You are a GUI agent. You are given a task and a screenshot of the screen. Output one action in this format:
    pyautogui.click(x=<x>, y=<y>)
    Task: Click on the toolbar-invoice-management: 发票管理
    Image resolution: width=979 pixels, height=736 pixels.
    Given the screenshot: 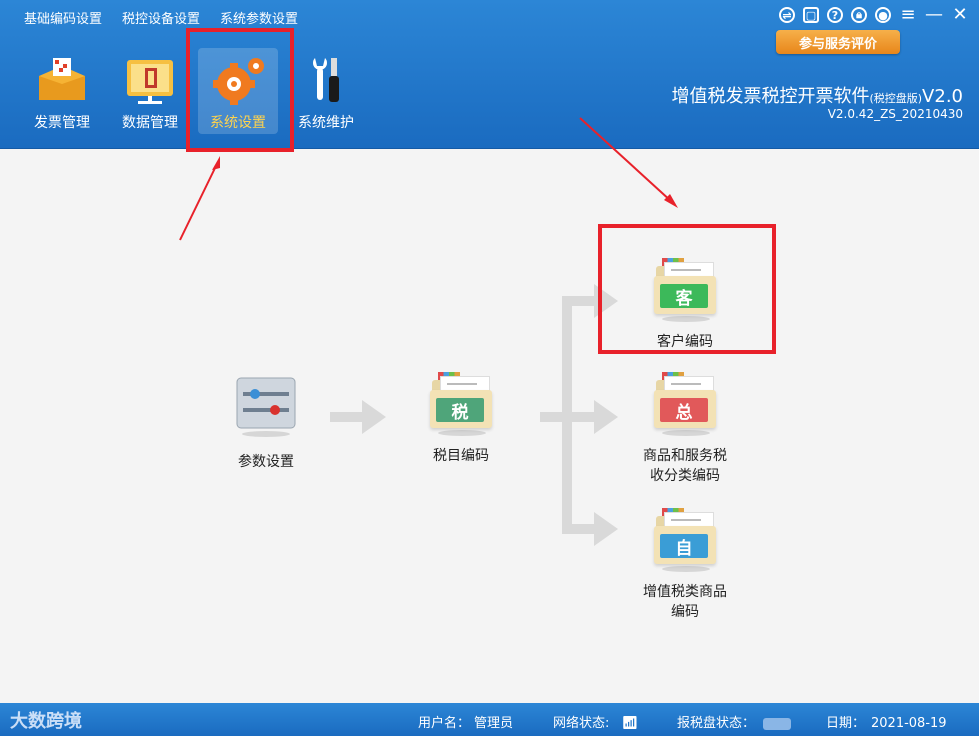 What is the action you would take?
    pyautogui.click(x=62, y=91)
    